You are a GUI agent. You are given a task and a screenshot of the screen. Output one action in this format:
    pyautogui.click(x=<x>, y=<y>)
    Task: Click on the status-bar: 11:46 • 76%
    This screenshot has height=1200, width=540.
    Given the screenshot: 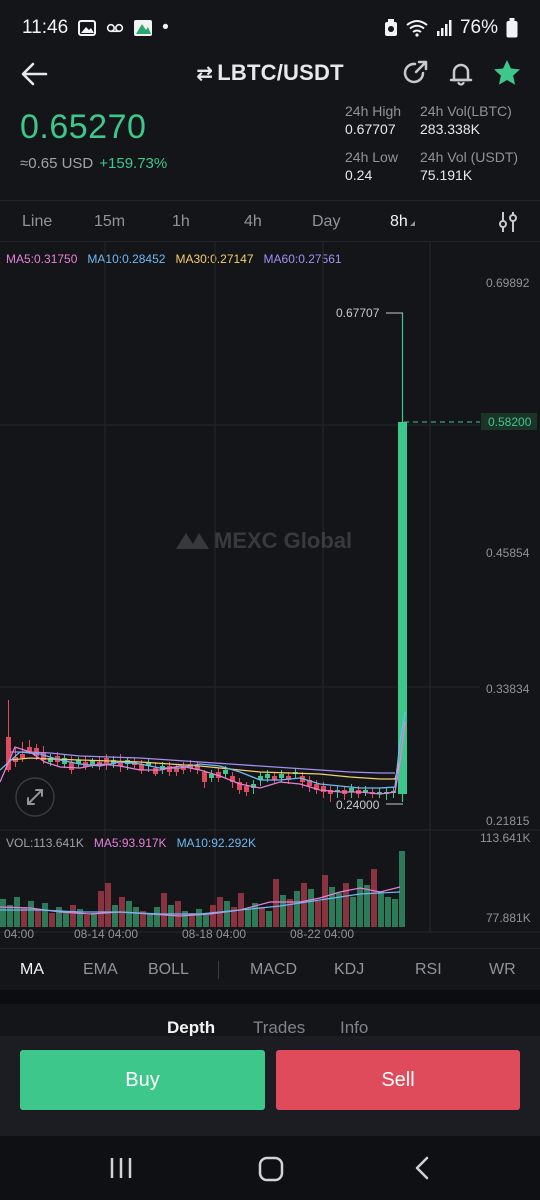 What is the action you would take?
    pyautogui.click(x=270, y=28)
    